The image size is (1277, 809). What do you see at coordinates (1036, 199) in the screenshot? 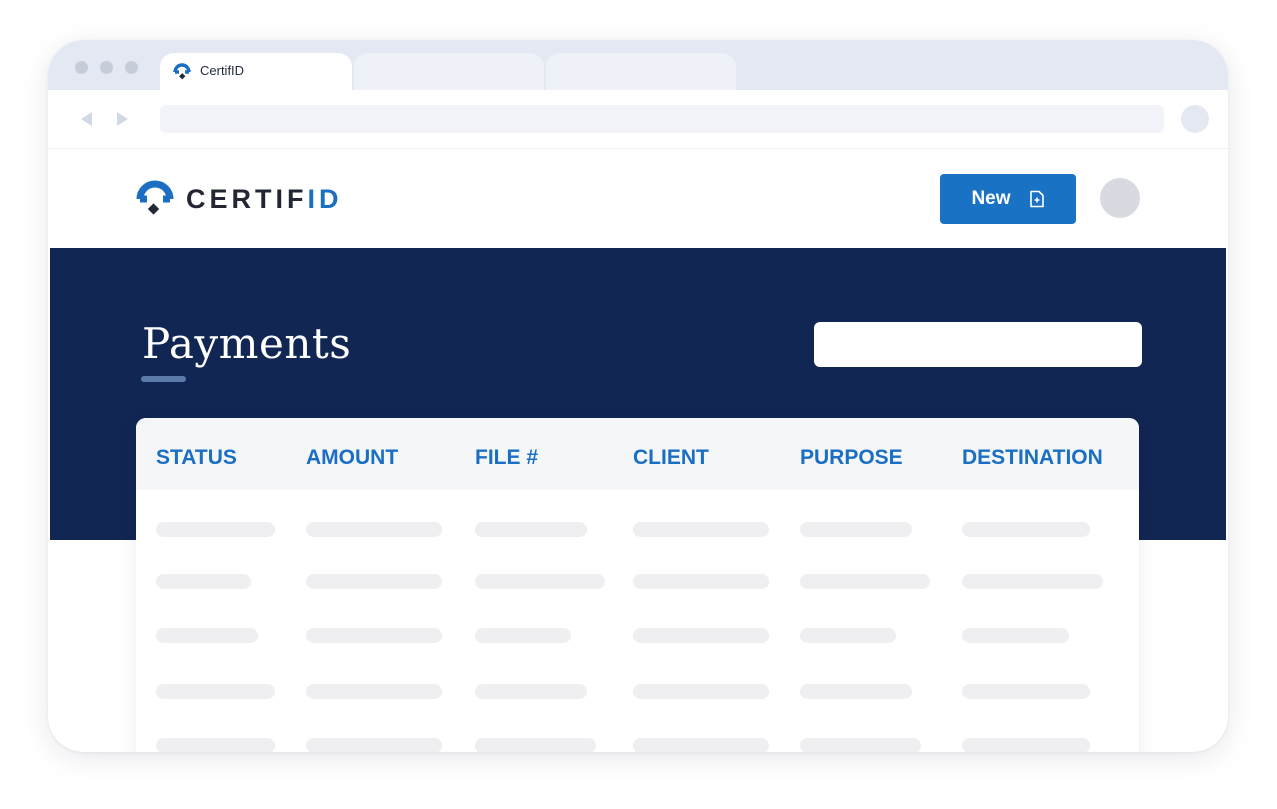
I see `new-document-icon` at bounding box center [1036, 199].